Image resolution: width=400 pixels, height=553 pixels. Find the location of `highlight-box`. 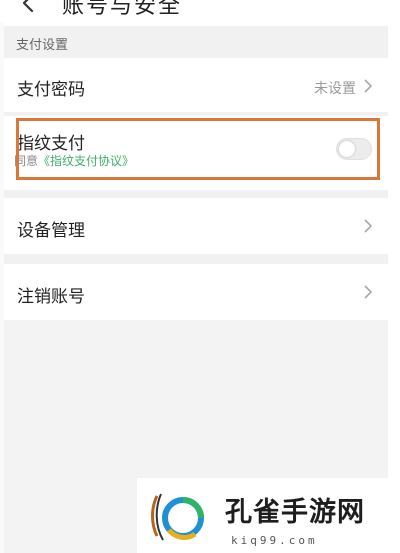

highlight-box is located at coordinates (198, 149).